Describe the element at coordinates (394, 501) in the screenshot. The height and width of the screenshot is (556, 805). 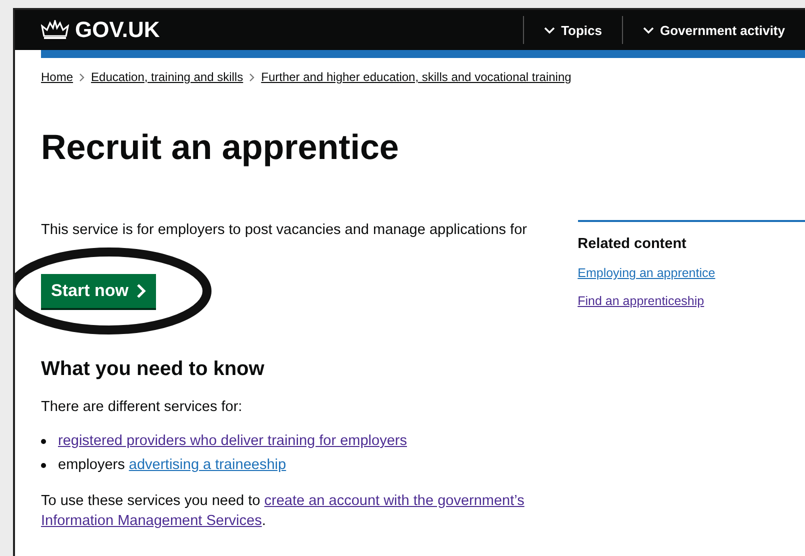
I see `text-link: create an account with the government’s` at that location.